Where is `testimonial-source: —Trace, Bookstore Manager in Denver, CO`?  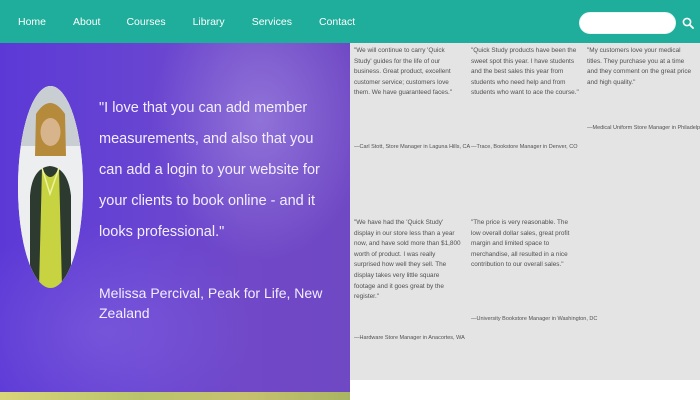
testimonial-source: —Trace, Bookstore Manager in Denver, CO is located at coordinates (524, 147).